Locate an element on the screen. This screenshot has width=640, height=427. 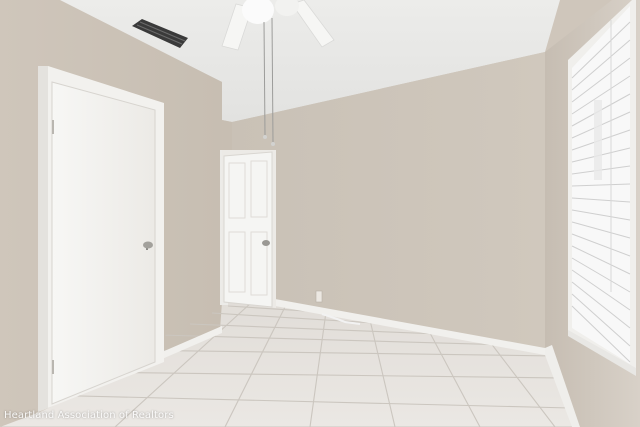
back-door-knob is located at coordinates (266, 243).